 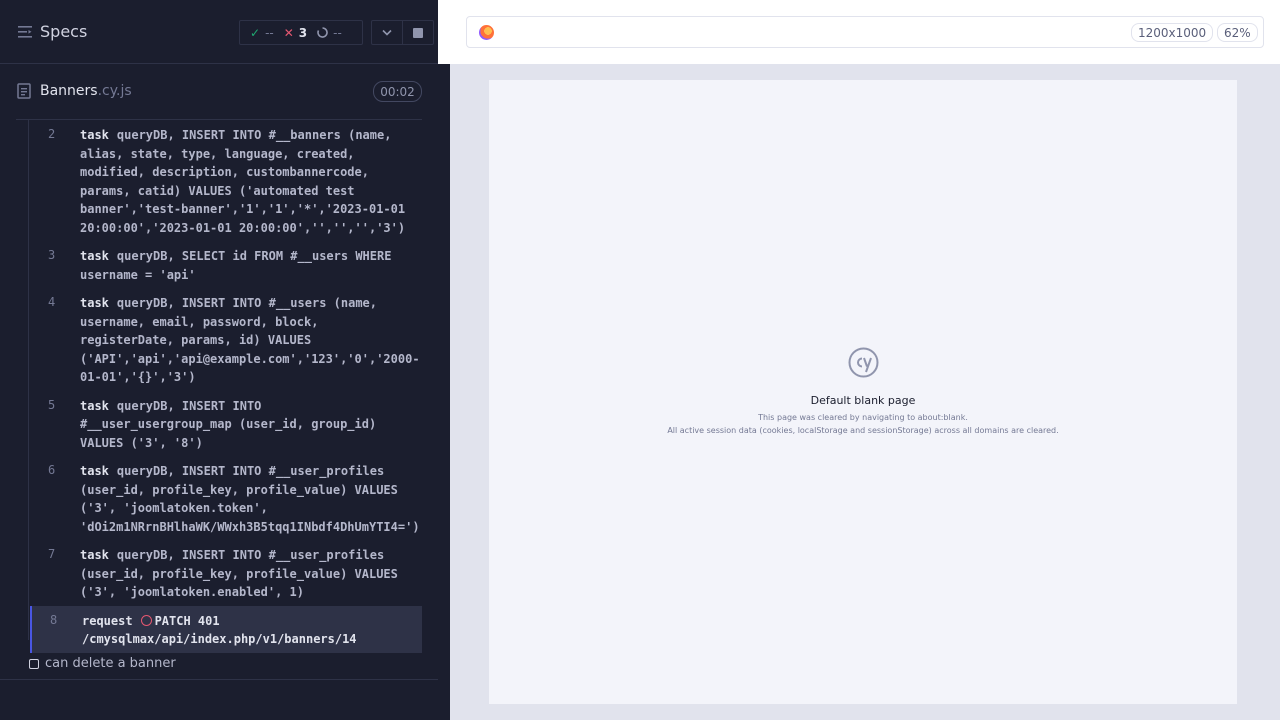 What do you see at coordinates (52, 255) in the screenshot?
I see `command-number: 3` at bounding box center [52, 255].